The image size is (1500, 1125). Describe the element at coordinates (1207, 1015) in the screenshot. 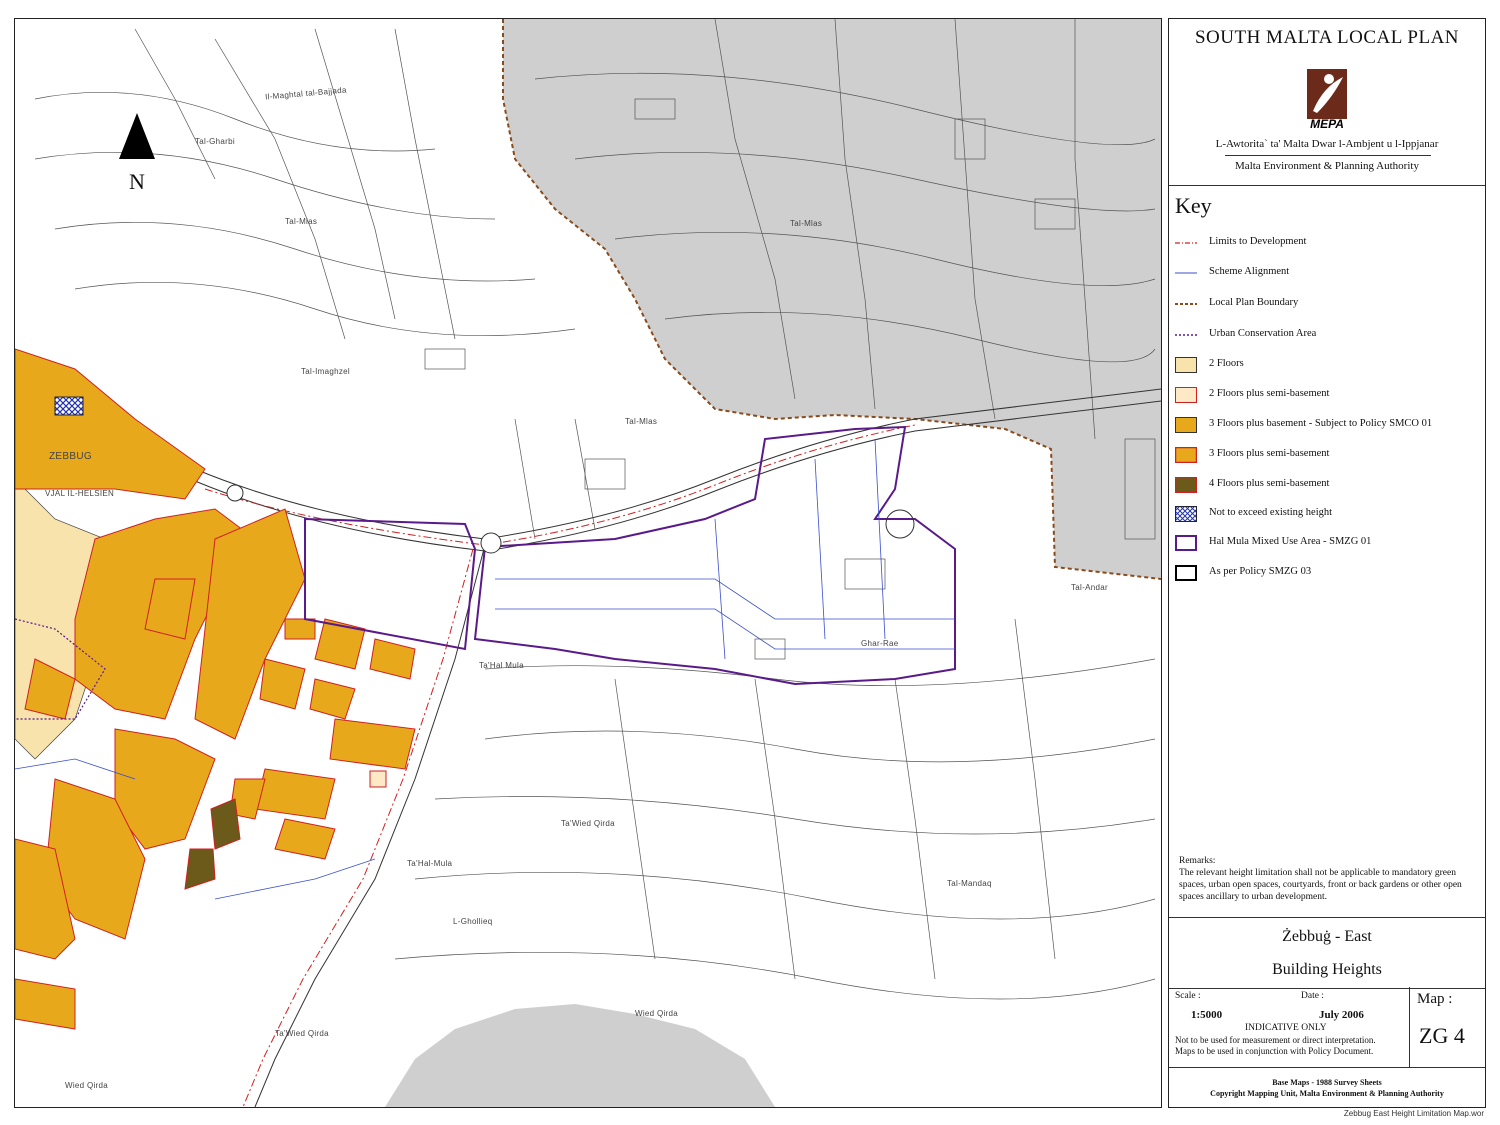

I see `scale-value: 1:5000` at that location.